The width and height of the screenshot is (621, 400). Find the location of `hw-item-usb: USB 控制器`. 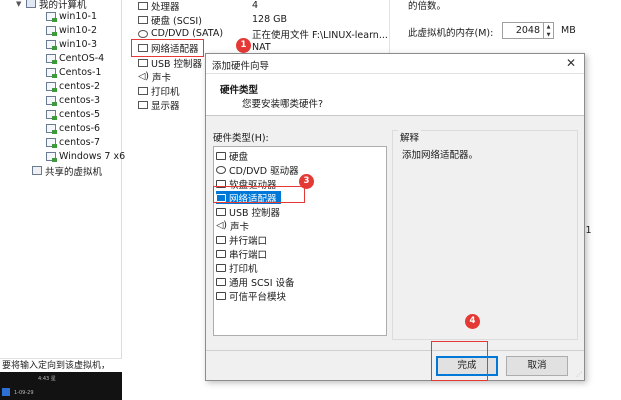

hw-item-usb: USB 控制器 is located at coordinates (250, 212).